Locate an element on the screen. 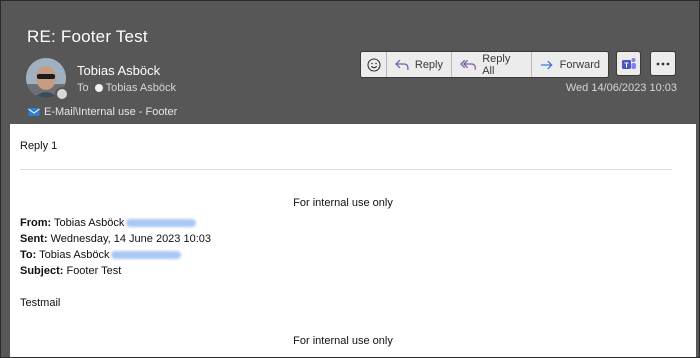 The width and height of the screenshot is (700, 358). footer-top: For internal use only is located at coordinates (343, 203).